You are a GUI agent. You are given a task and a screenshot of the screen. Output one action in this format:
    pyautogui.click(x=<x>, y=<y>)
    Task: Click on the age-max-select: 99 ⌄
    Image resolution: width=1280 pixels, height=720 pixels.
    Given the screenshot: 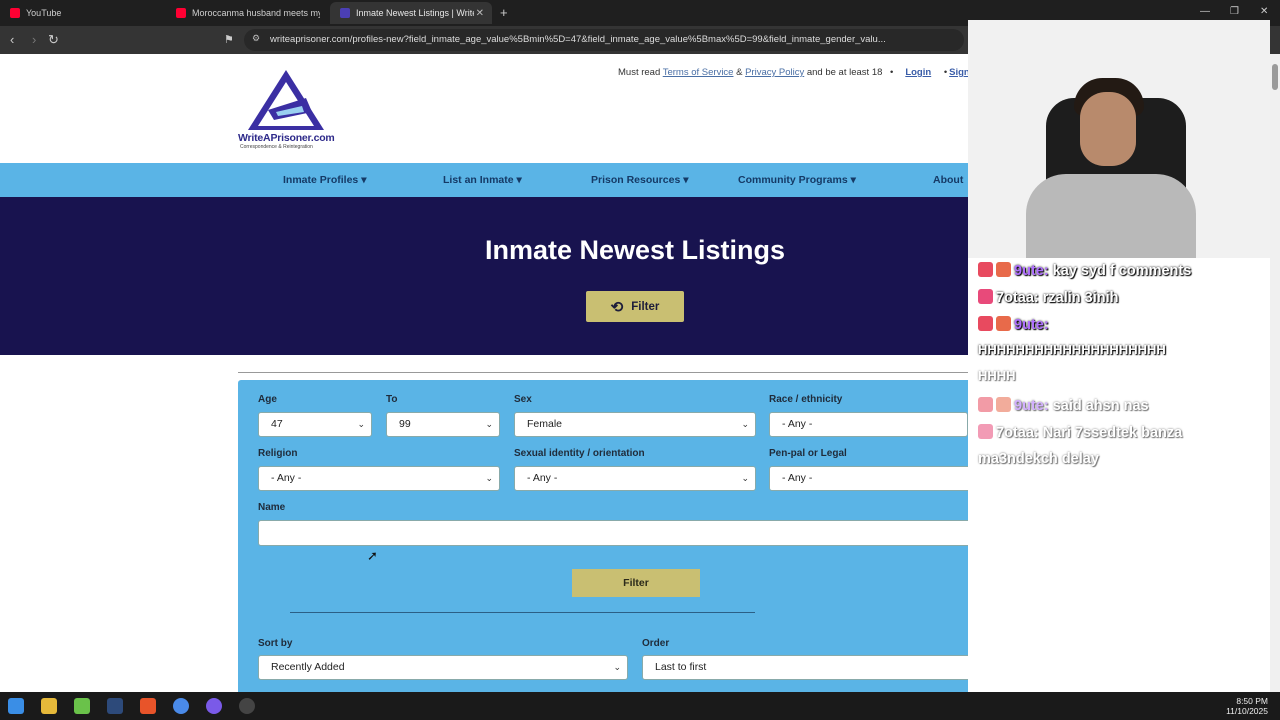 What is the action you would take?
    pyautogui.click(x=443, y=424)
    